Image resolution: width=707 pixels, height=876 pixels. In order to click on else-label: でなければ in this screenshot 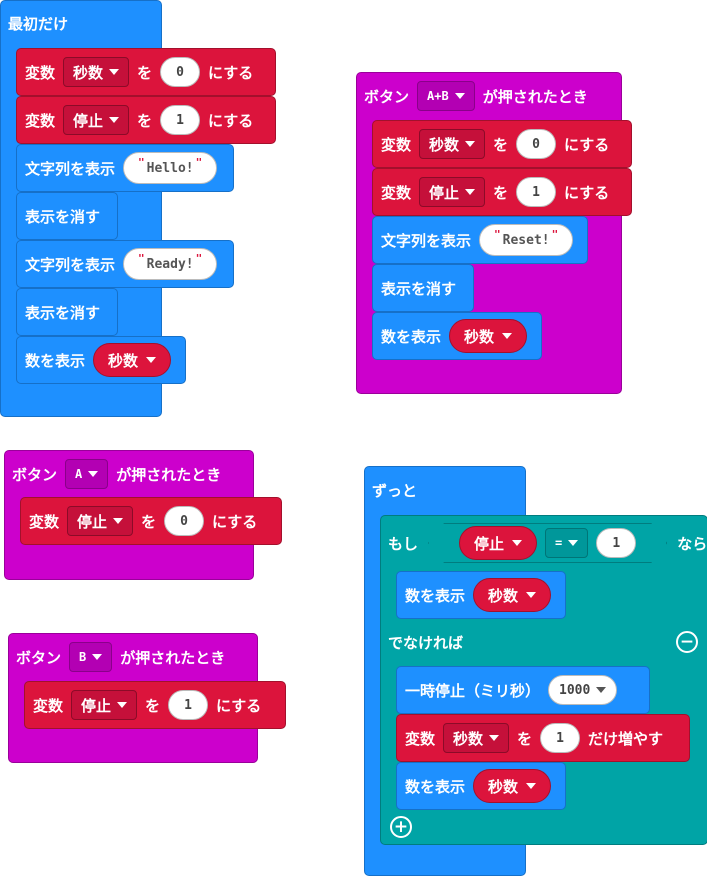, I will do `click(426, 643)`.